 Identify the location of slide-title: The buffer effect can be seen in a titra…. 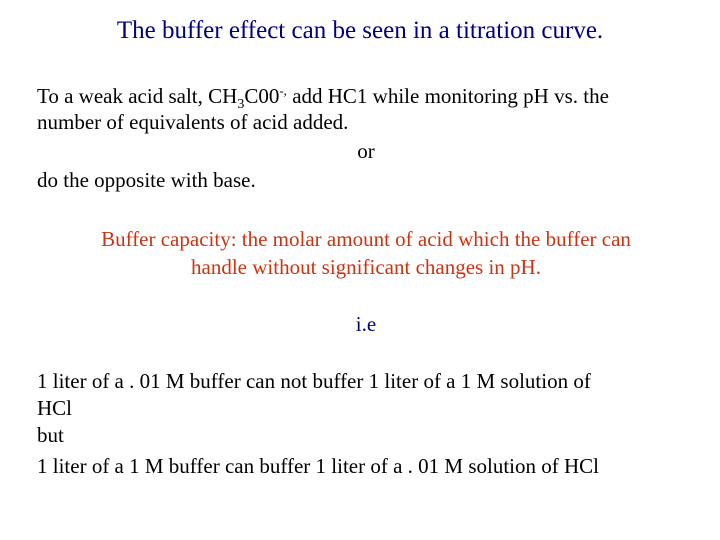
(360, 30).